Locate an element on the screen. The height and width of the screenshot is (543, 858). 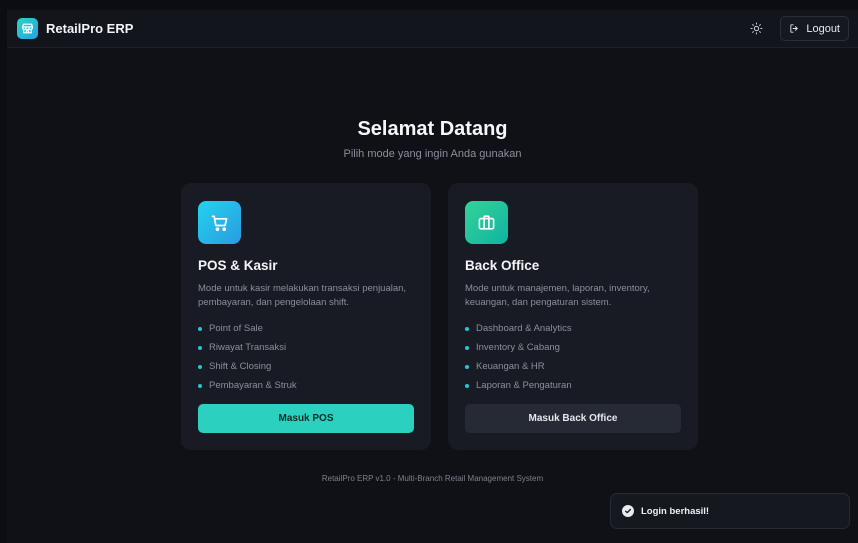
feature-item: Shift & Closing is located at coordinates (306, 366).